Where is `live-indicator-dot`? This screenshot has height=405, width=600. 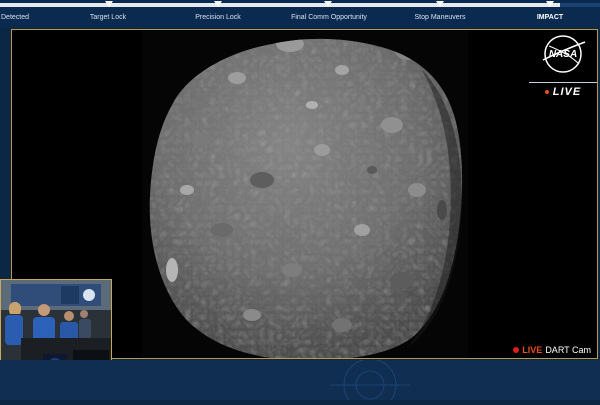
live-indicator-dot is located at coordinates (546, 92).